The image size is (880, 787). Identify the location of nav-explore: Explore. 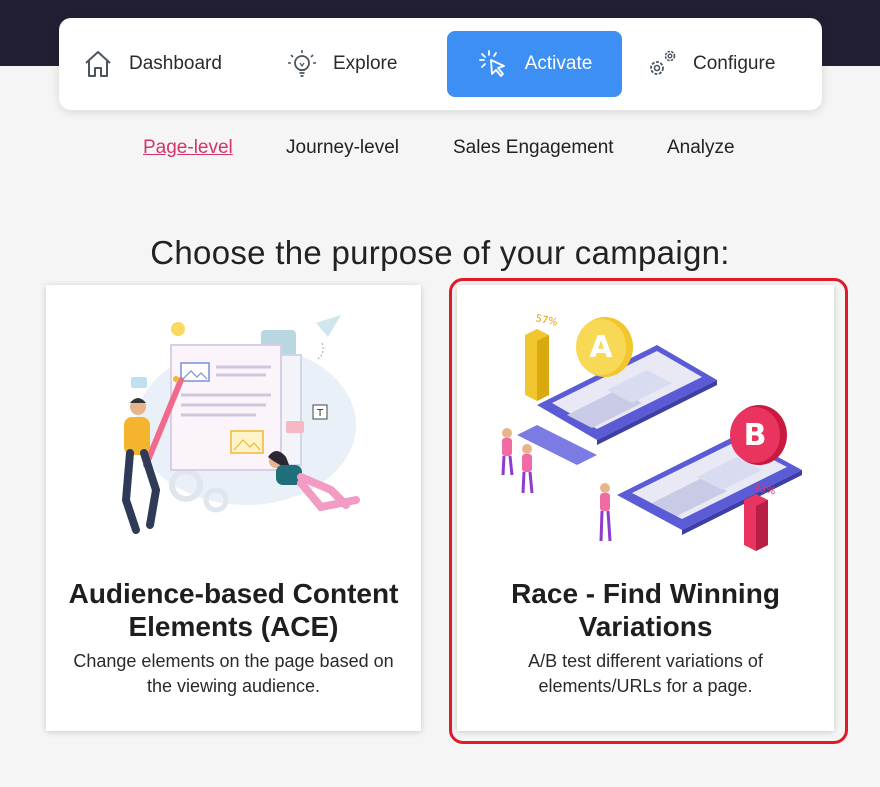
(365, 64).